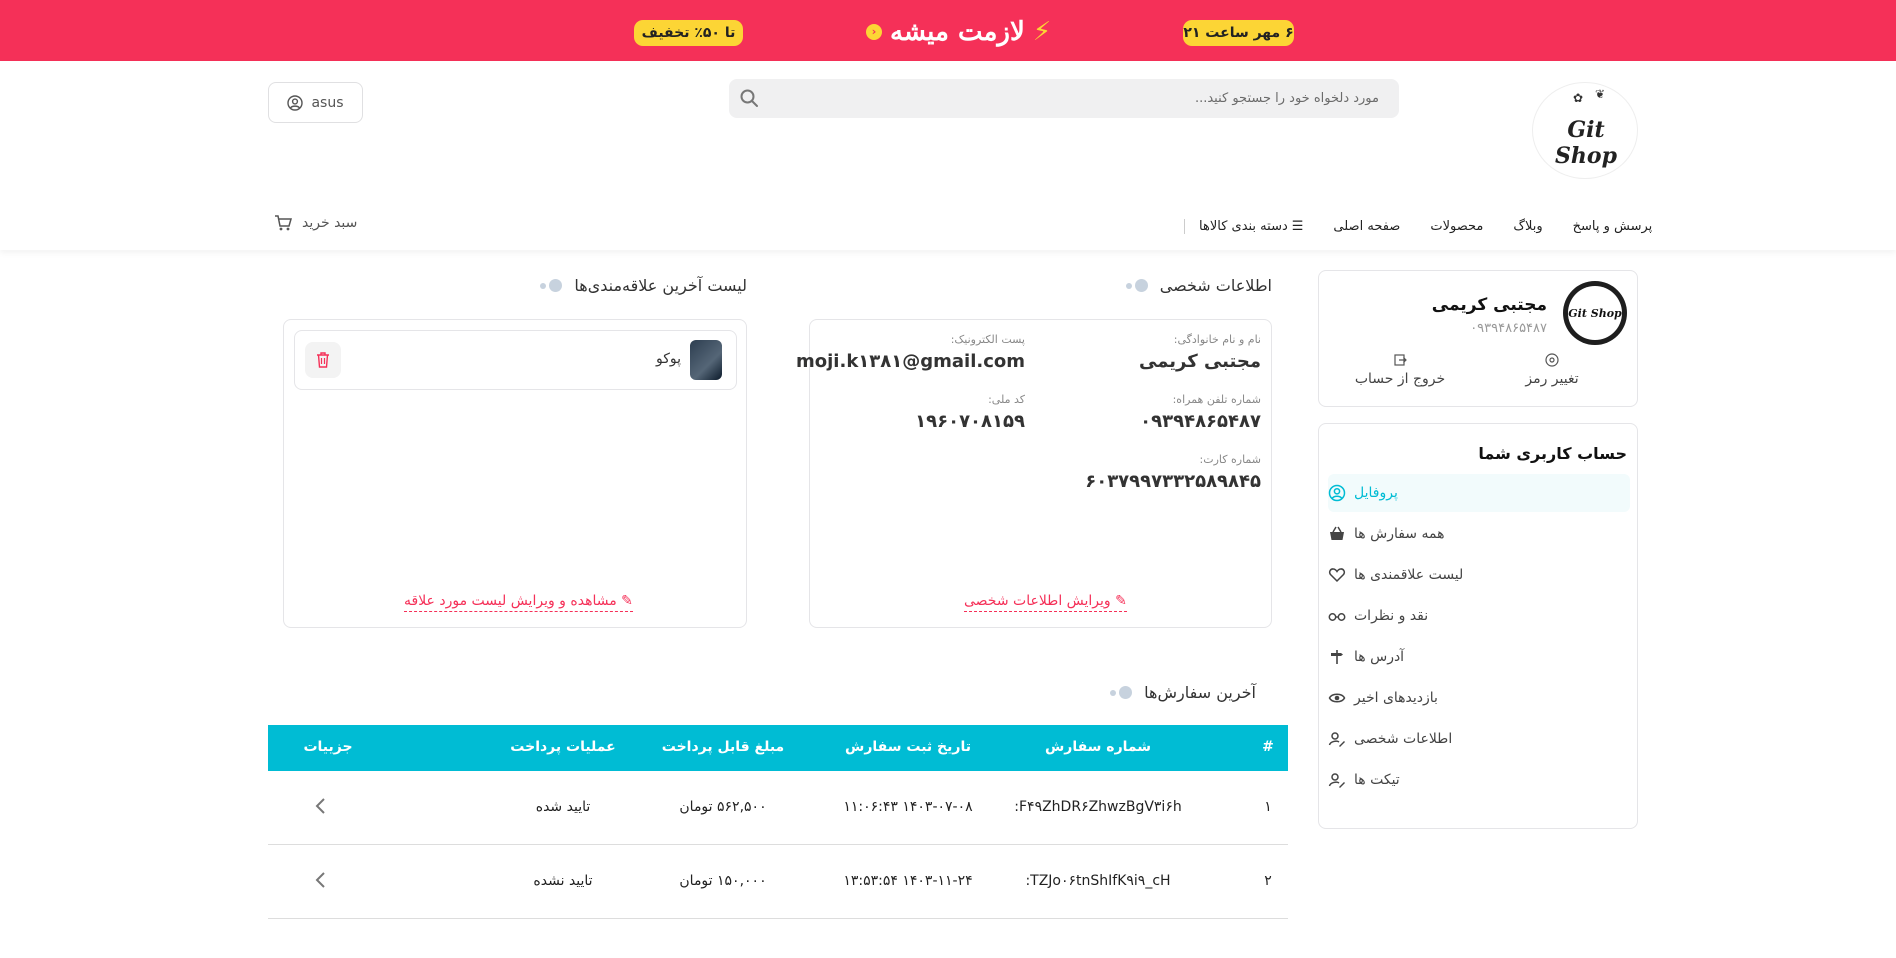 This screenshot has height=958, width=1896. I want to click on menu-icon: ☰, so click(1297, 226).